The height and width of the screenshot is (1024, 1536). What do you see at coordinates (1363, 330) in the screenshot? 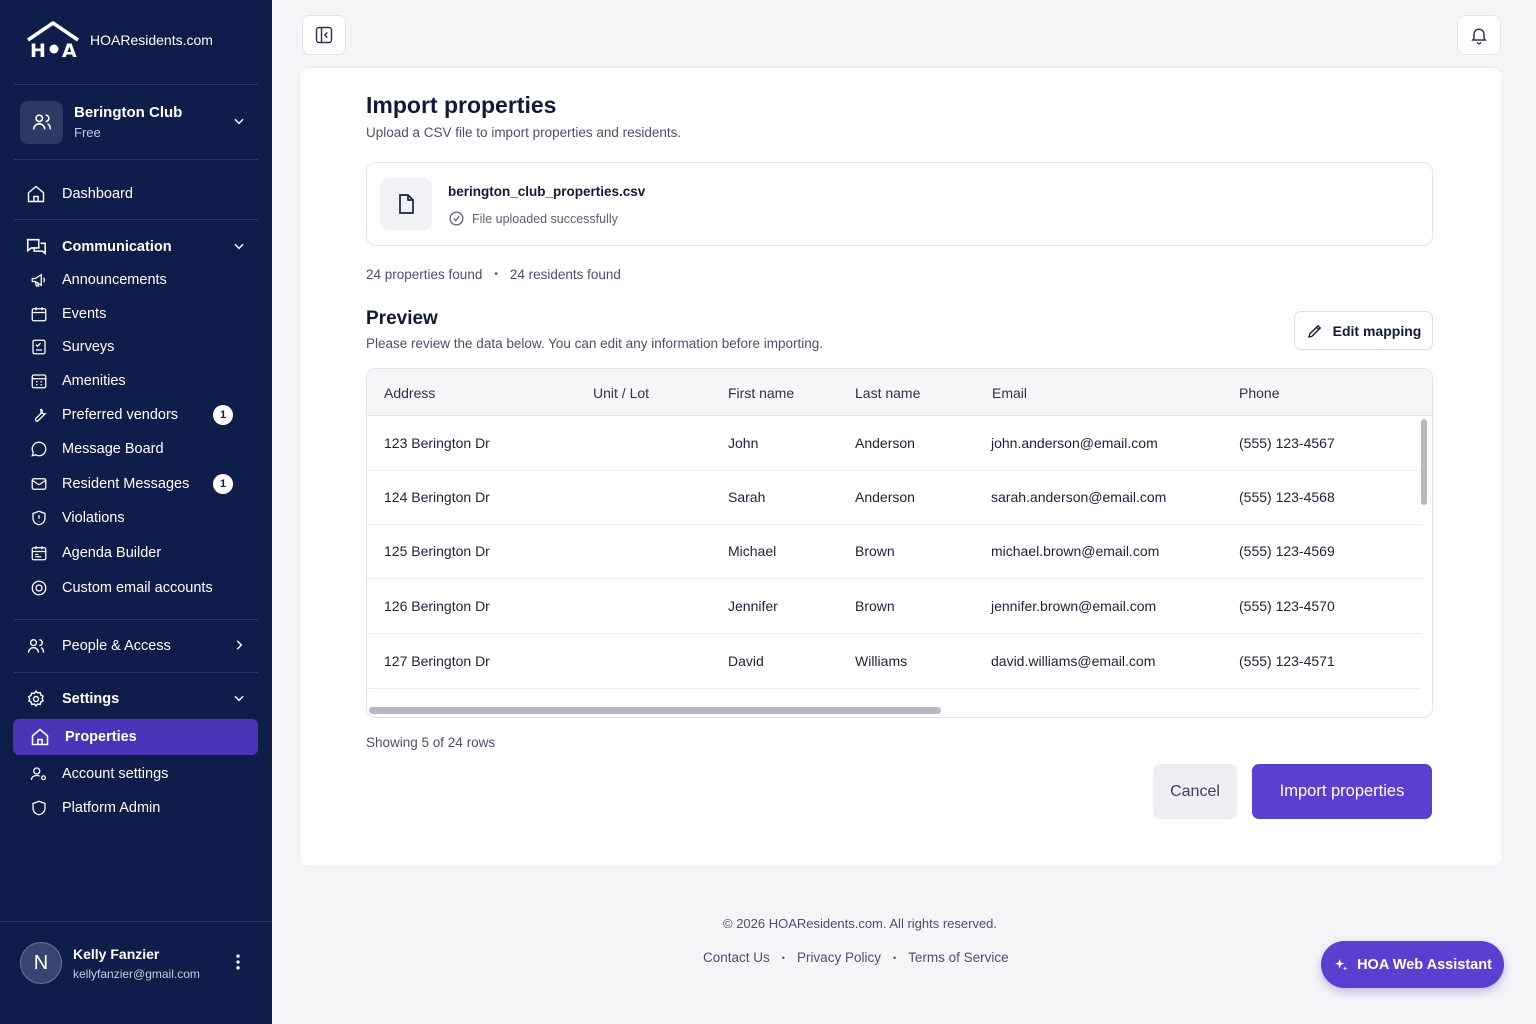
I see `edit-mapping-button: Edit mapping` at bounding box center [1363, 330].